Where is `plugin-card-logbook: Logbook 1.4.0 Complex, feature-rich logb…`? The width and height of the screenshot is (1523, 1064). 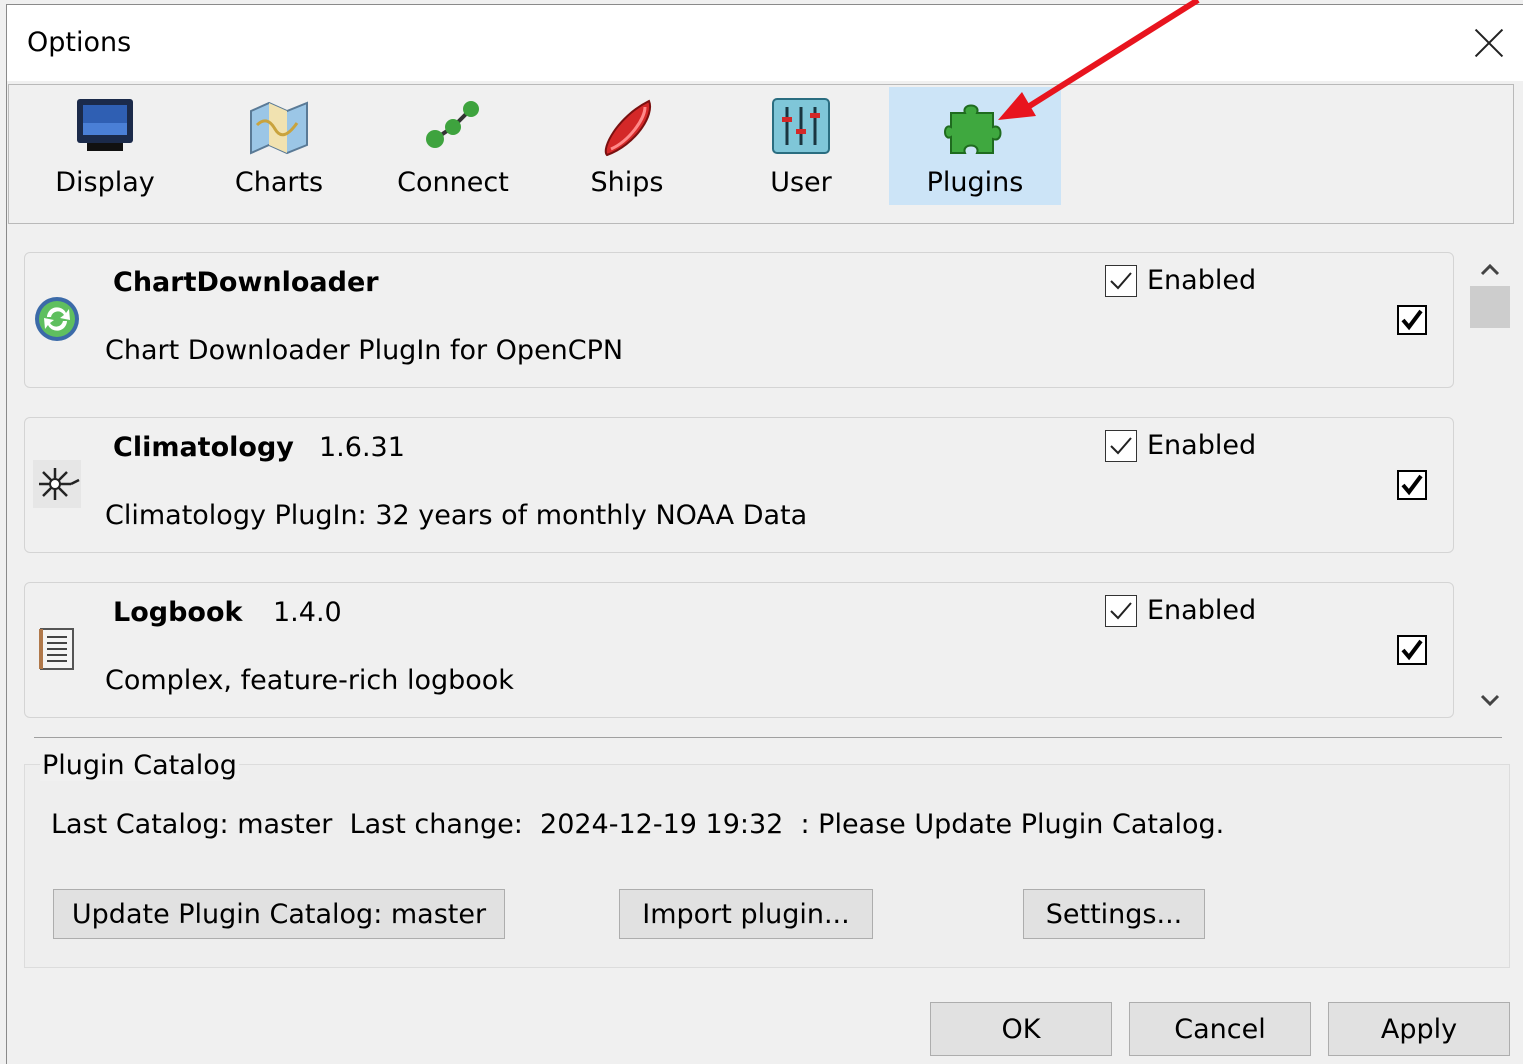
plugin-card-logbook: Logbook 1.4.0 Complex, feature-rich logb… is located at coordinates (739, 650).